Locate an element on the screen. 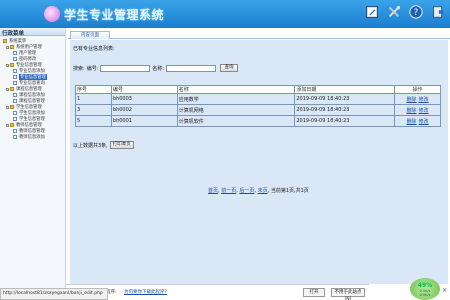 This screenshot has width=450, height=300. tools-icon is located at coordinates (394, 12).